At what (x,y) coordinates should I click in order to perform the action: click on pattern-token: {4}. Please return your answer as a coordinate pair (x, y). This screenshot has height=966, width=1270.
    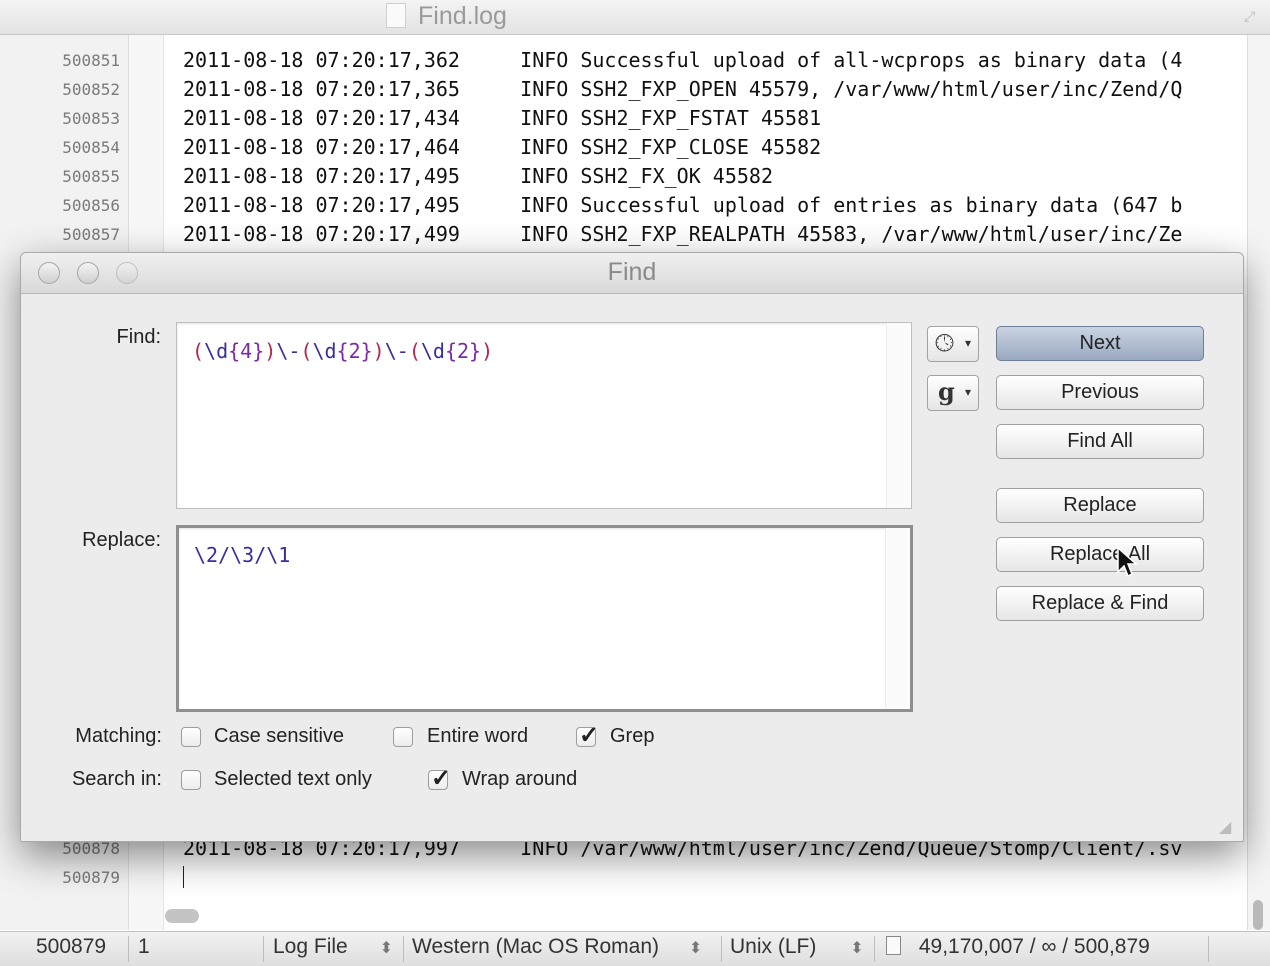
    Looking at the image, I should click on (246, 351).